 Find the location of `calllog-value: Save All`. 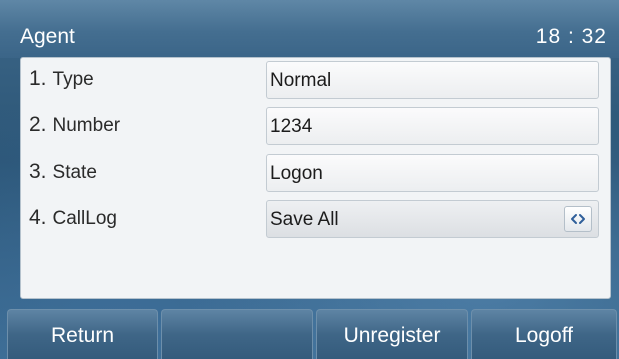

calllog-value: Save All is located at coordinates (304, 219).